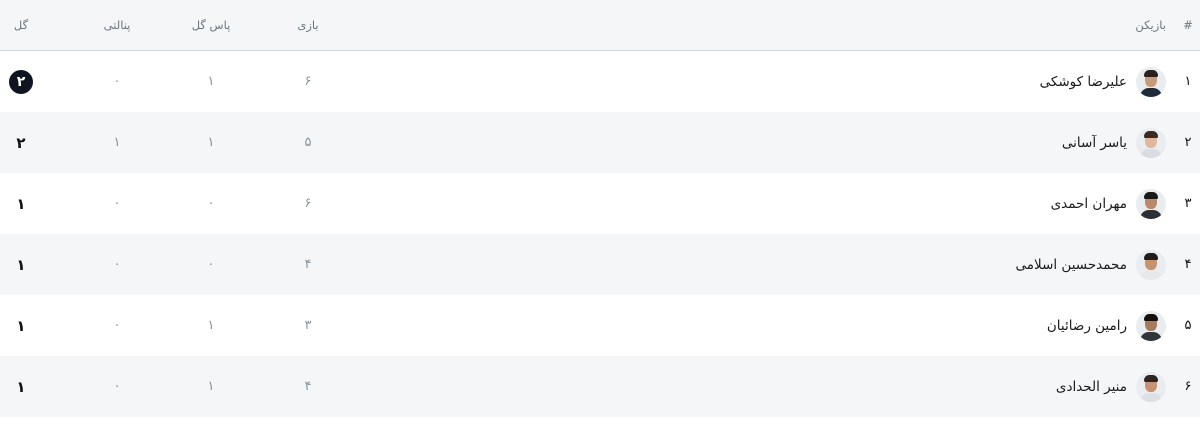 This screenshot has height=443, width=1200. What do you see at coordinates (1188, 25) in the screenshot?
I see `header-rank: #` at bounding box center [1188, 25].